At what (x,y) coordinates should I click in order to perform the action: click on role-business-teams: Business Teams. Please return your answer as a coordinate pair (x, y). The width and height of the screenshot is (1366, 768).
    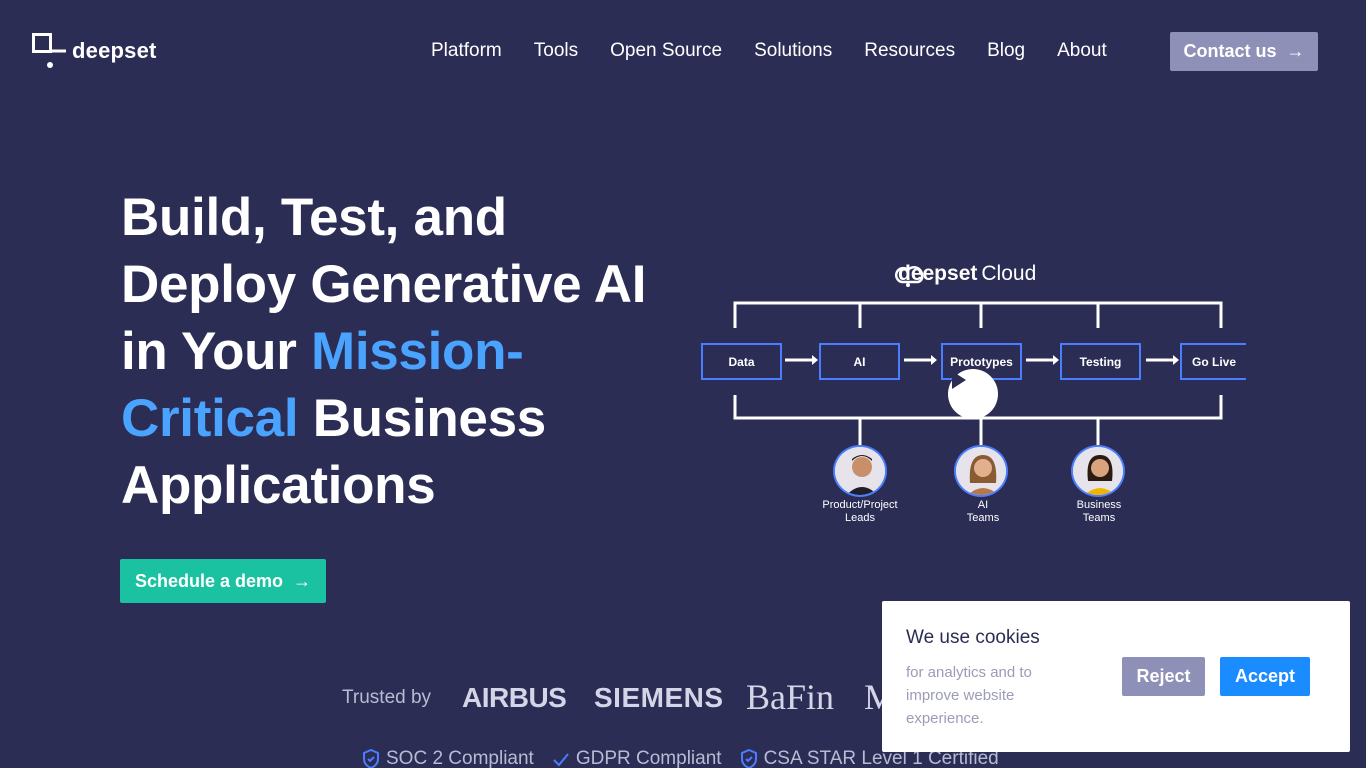
    Looking at the image, I should click on (1099, 512).